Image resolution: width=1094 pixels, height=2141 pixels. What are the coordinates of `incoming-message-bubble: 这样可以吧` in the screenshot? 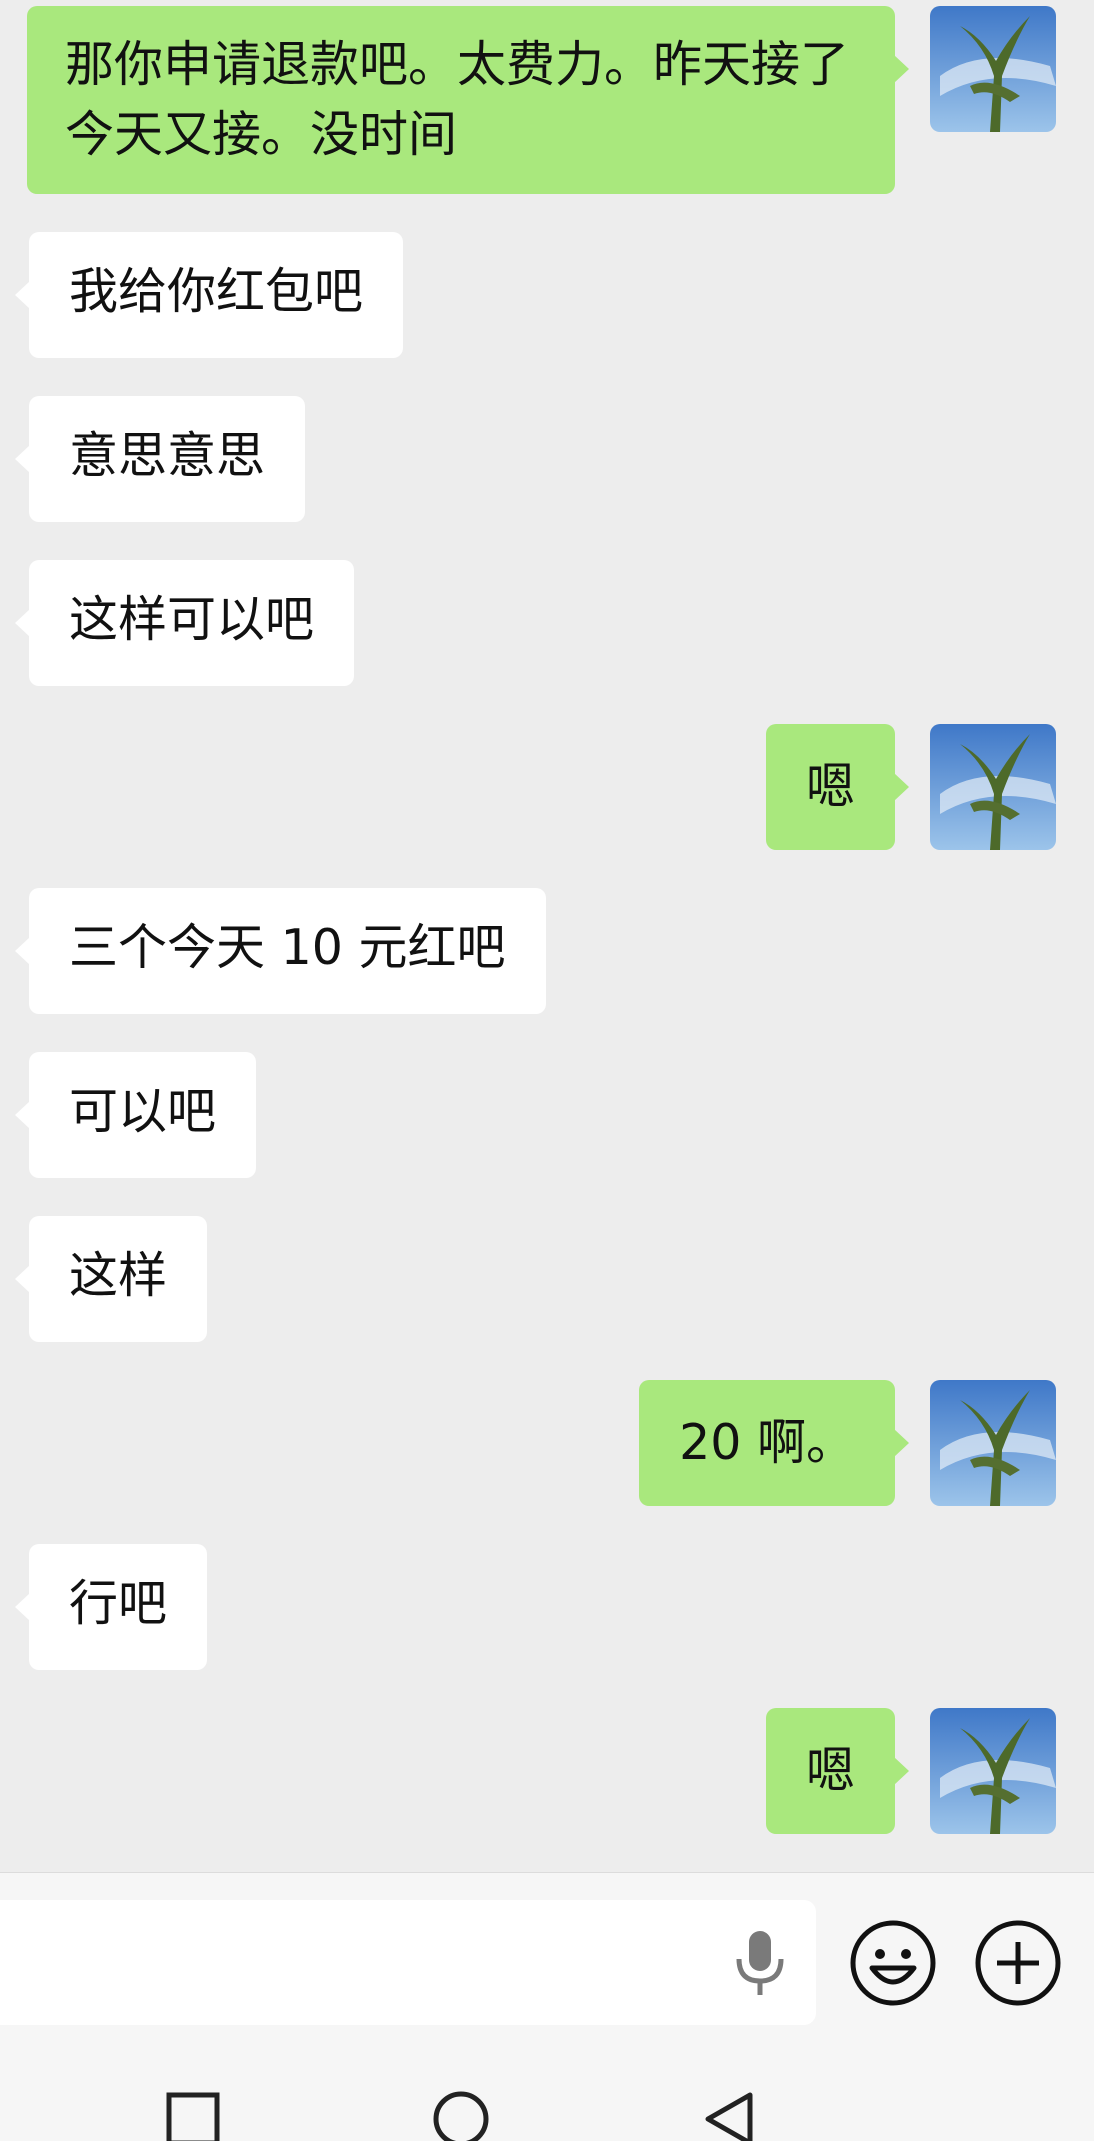 It's located at (184, 623).